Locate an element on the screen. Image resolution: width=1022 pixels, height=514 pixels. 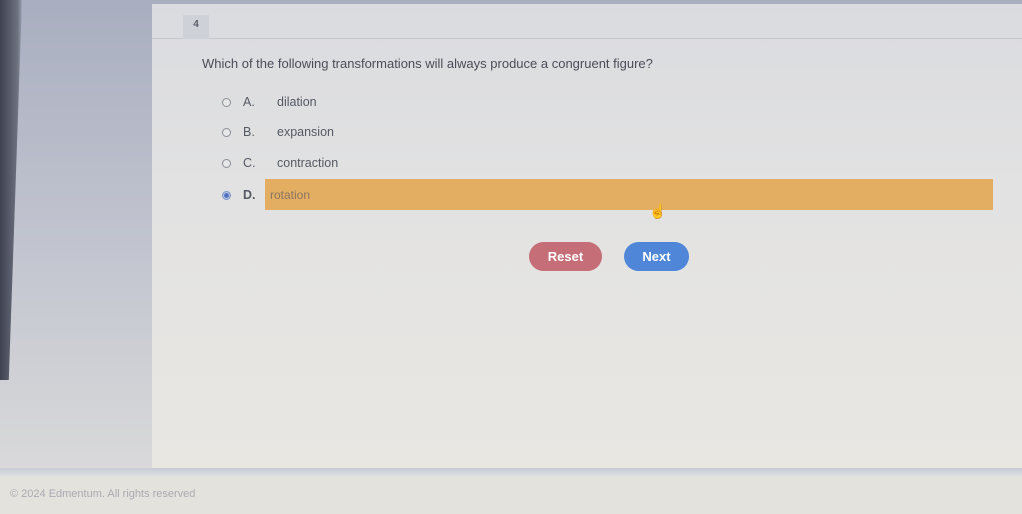
reset-button: Reset is located at coordinates (565, 256).